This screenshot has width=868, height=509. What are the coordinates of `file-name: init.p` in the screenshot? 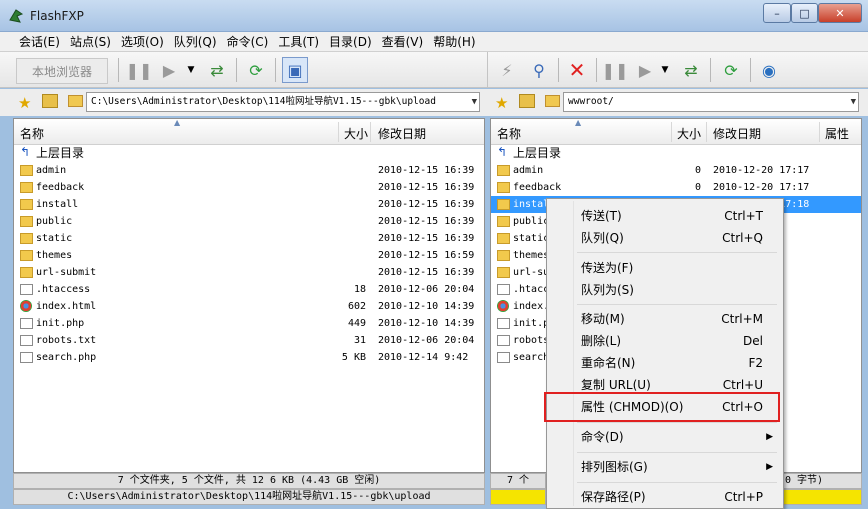 It's located at (531, 323).